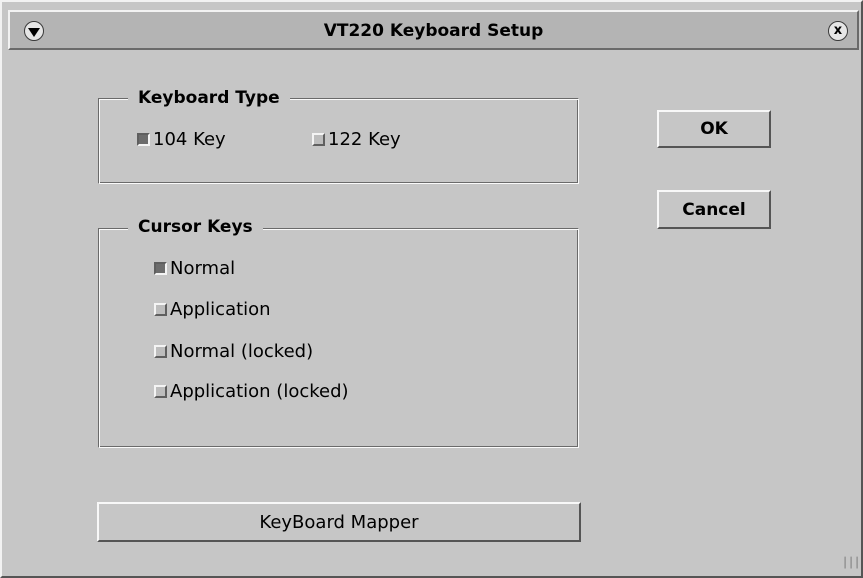 This screenshot has height=578, width=863. I want to click on keyboard-type-label: Keyboard Type, so click(209, 98).